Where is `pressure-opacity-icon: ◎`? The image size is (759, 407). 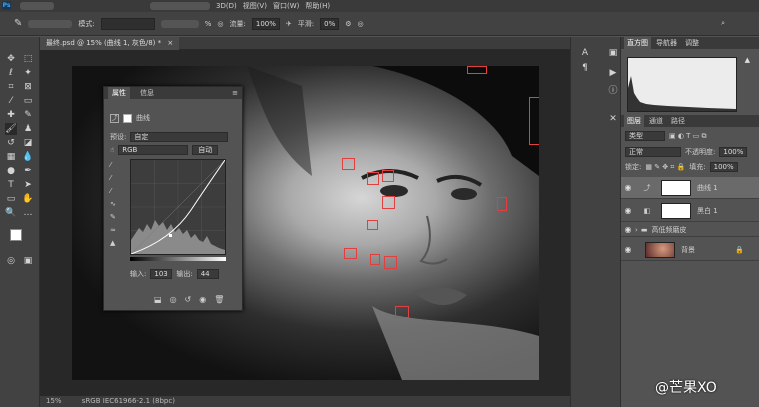 pressure-opacity-icon: ◎ is located at coordinates (220, 24).